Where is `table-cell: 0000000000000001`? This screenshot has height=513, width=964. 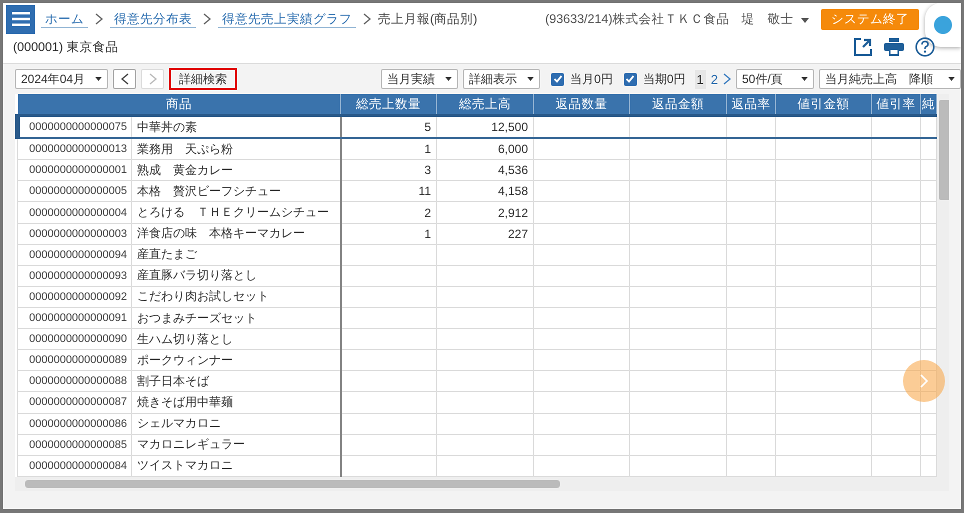
table-cell: 0000000000000001 is located at coordinates (75, 170).